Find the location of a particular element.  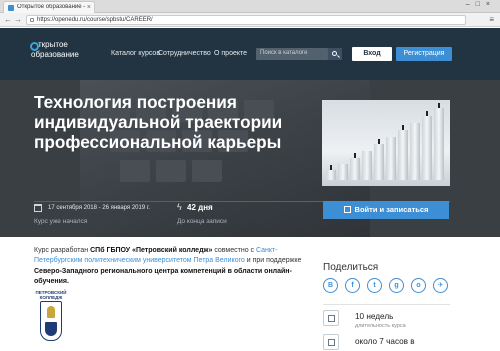

twitter-share-icon: t is located at coordinates (374, 285).